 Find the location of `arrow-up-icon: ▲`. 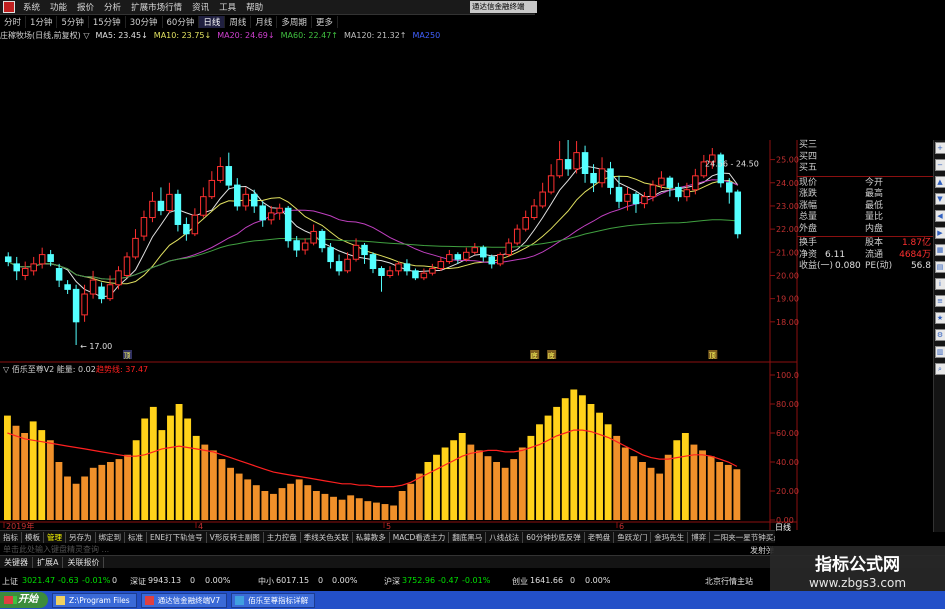

arrow-up-icon: ▲ is located at coordinates (939, 182).